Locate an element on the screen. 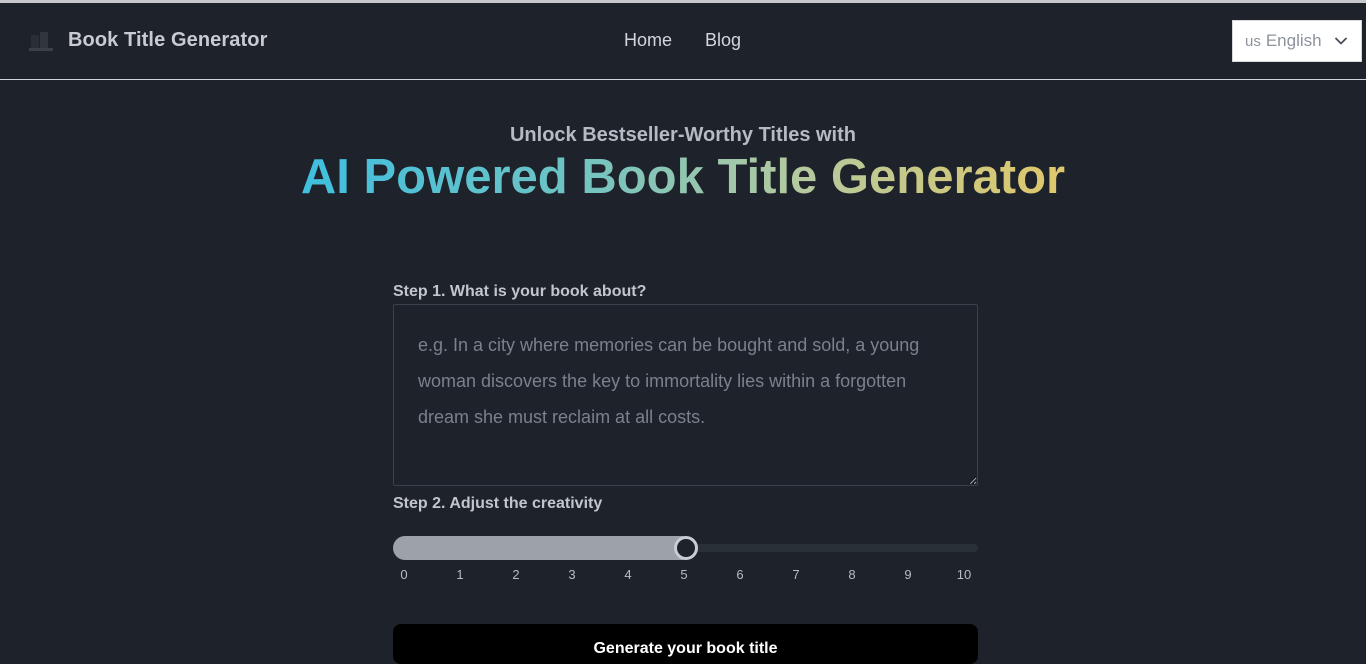  creativity-slider is located at coordinates (685, 548).